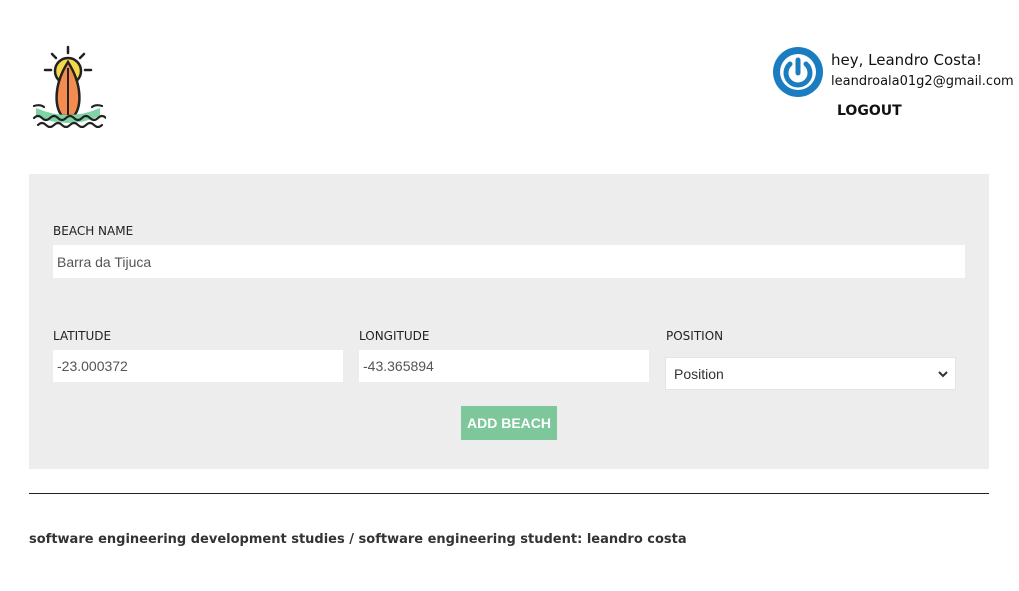 The image size is (1019, 591). Describe the element at coordinates (509, 423) in the screenshot. I see `add-beach-button: ADD BEACH` at that location.